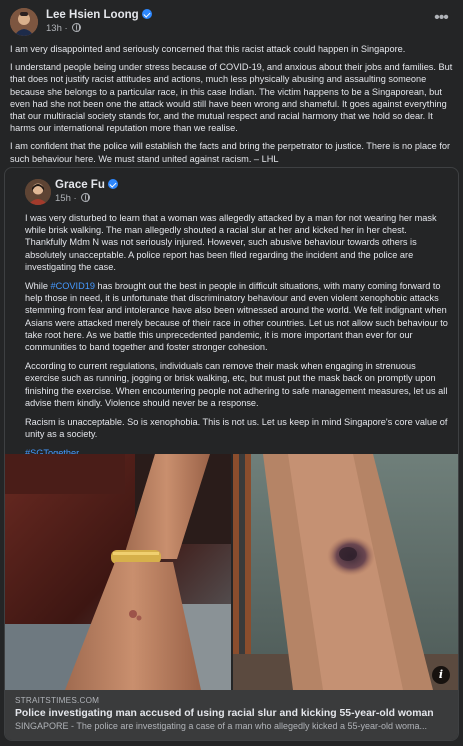  What do you see at coordinates (441, 675) in the screenshot?
I see `info-icon: i` at bounding box center [441, 675].